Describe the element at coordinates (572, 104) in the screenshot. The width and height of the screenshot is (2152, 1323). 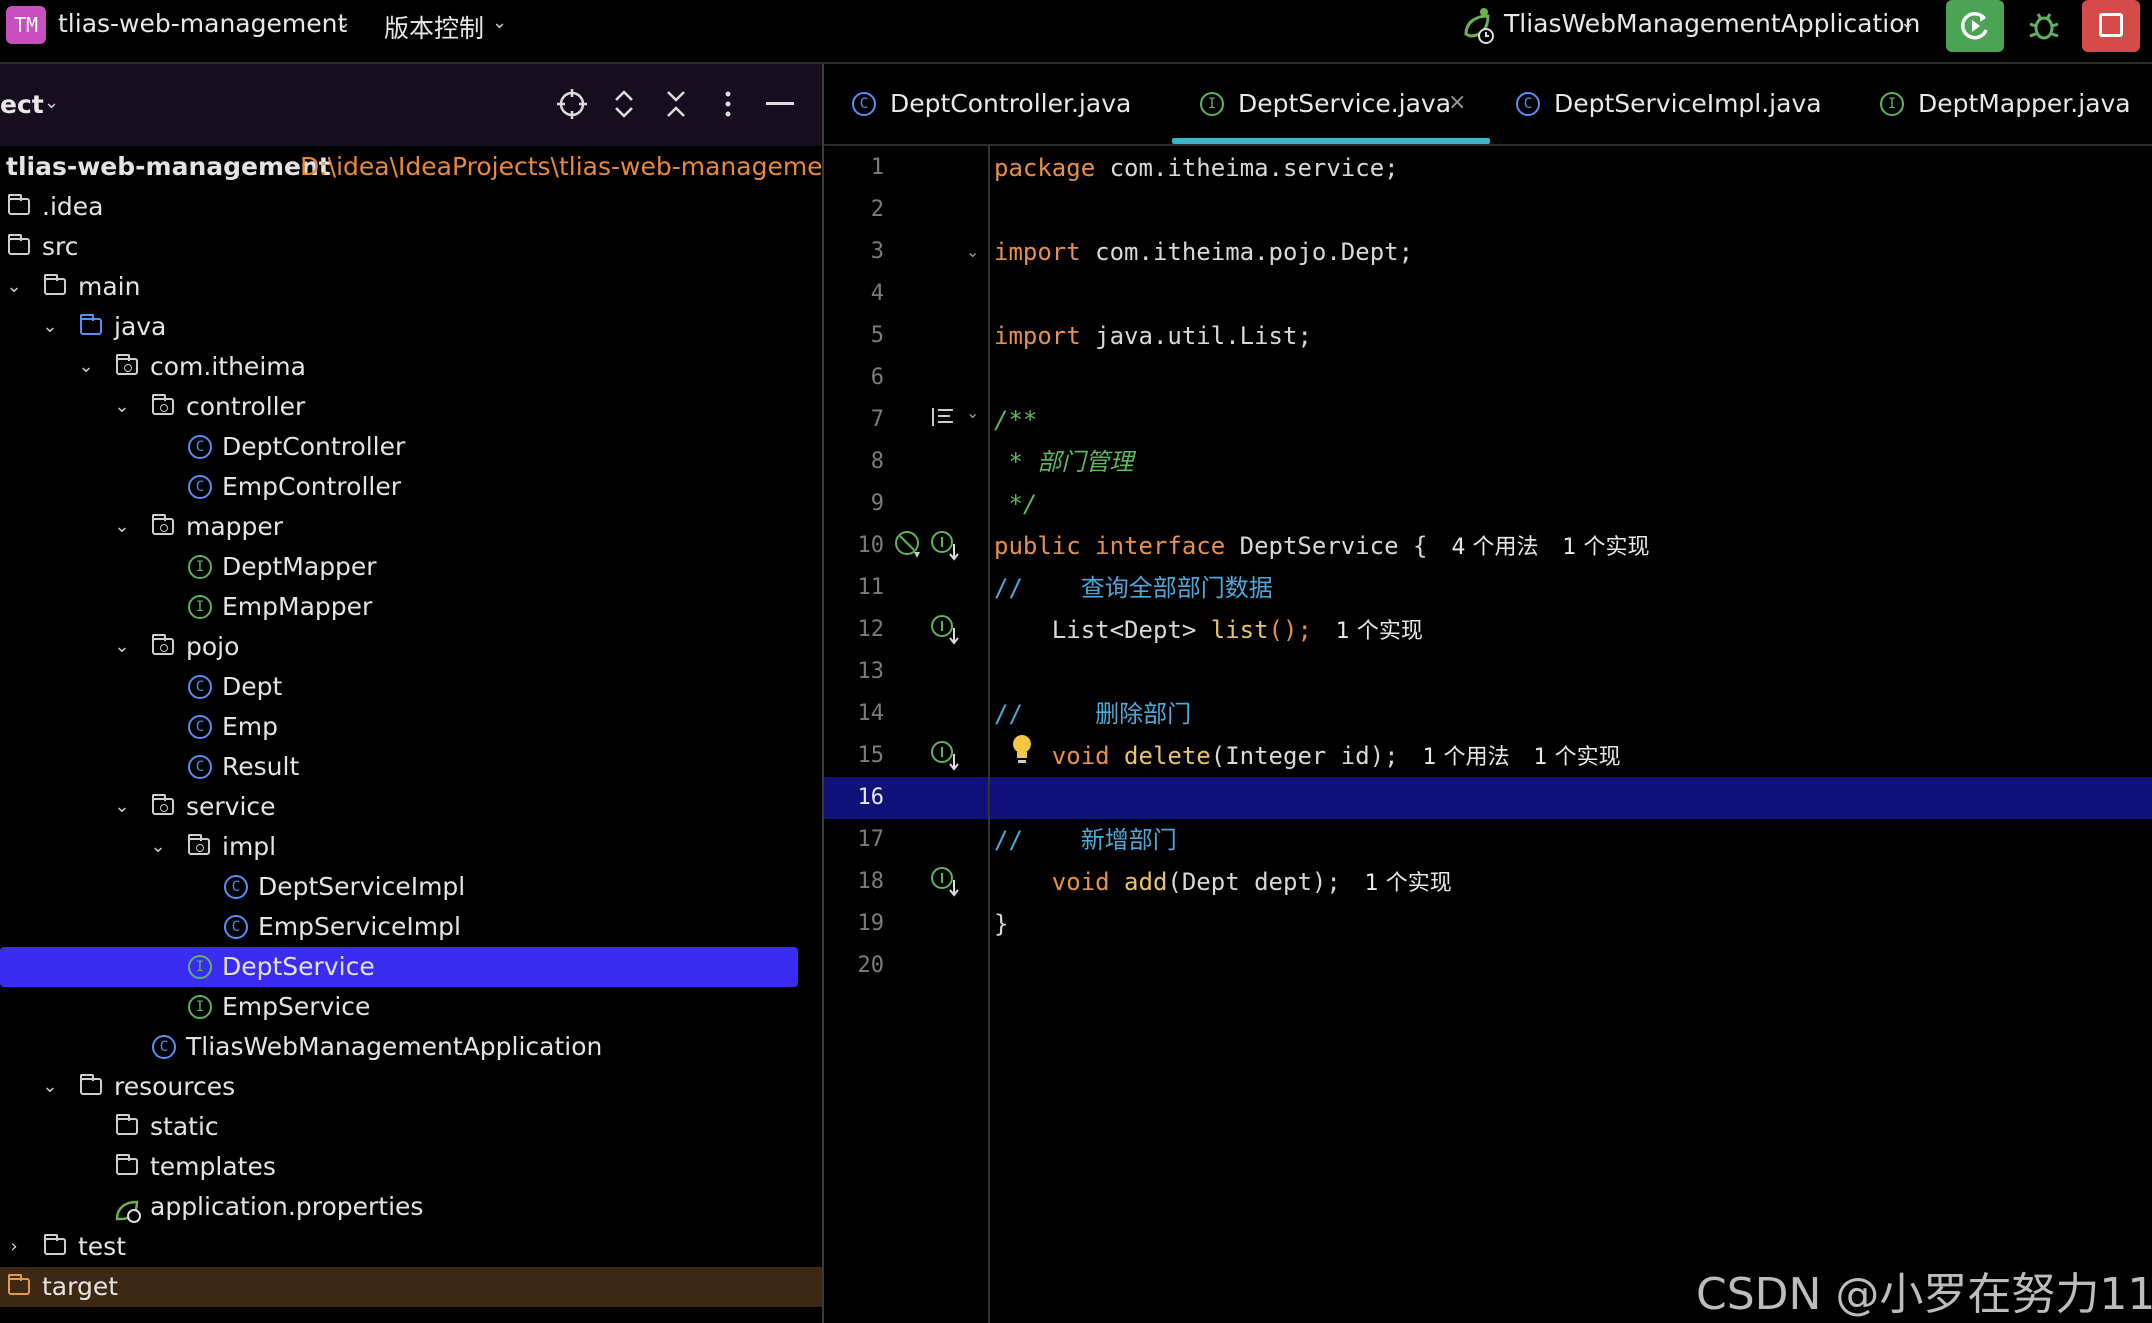
I see `locate-icon` at that location.